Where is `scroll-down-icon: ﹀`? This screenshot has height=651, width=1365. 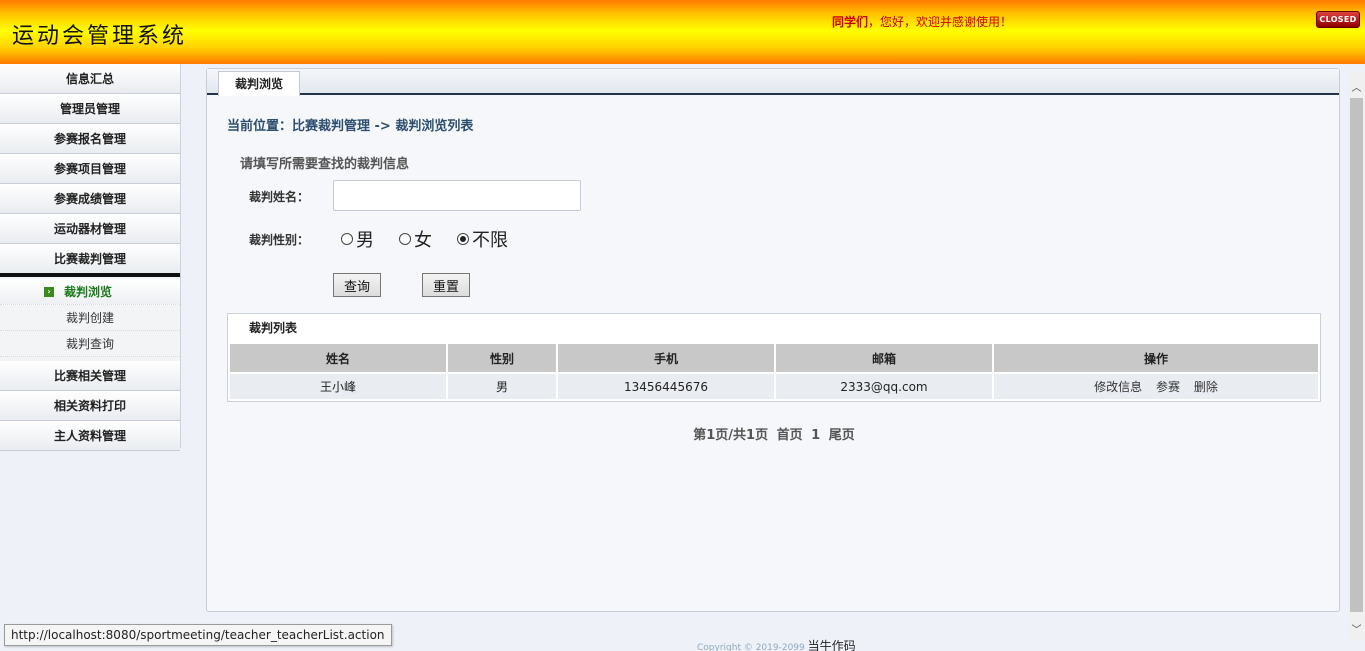
scroll-down-icon: ﹀ is located at coordinates (1356, 628).